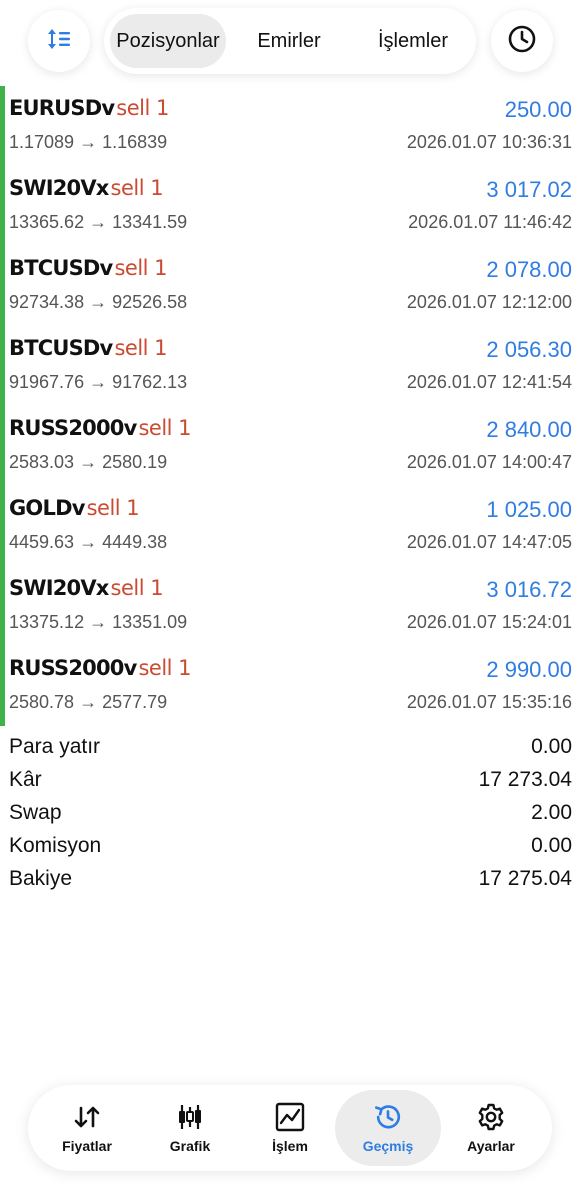 Image resolution: width=581 pixels, height=1200 pixels. I want to click on nav-fiyatlar: Fiyatlar, so click(87, 1128).